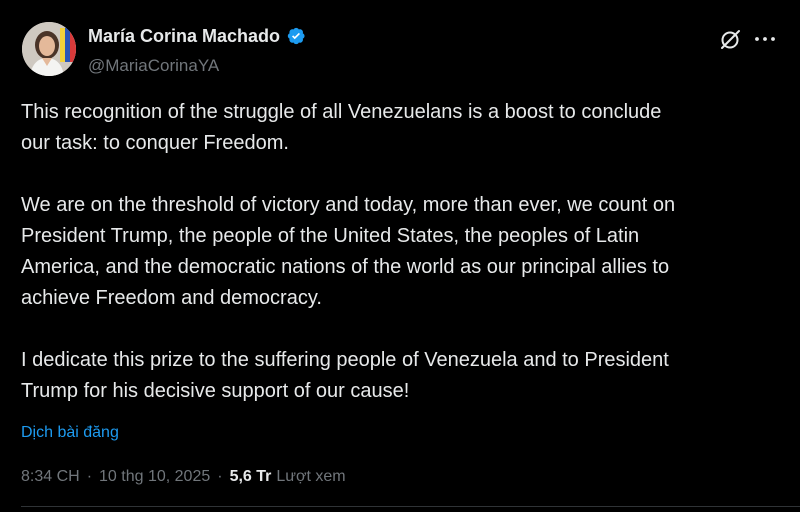 Image resolution: width=800 pixels, height=512 pixels. I want to click on views-label: Lượt xem, so click(311, 476).